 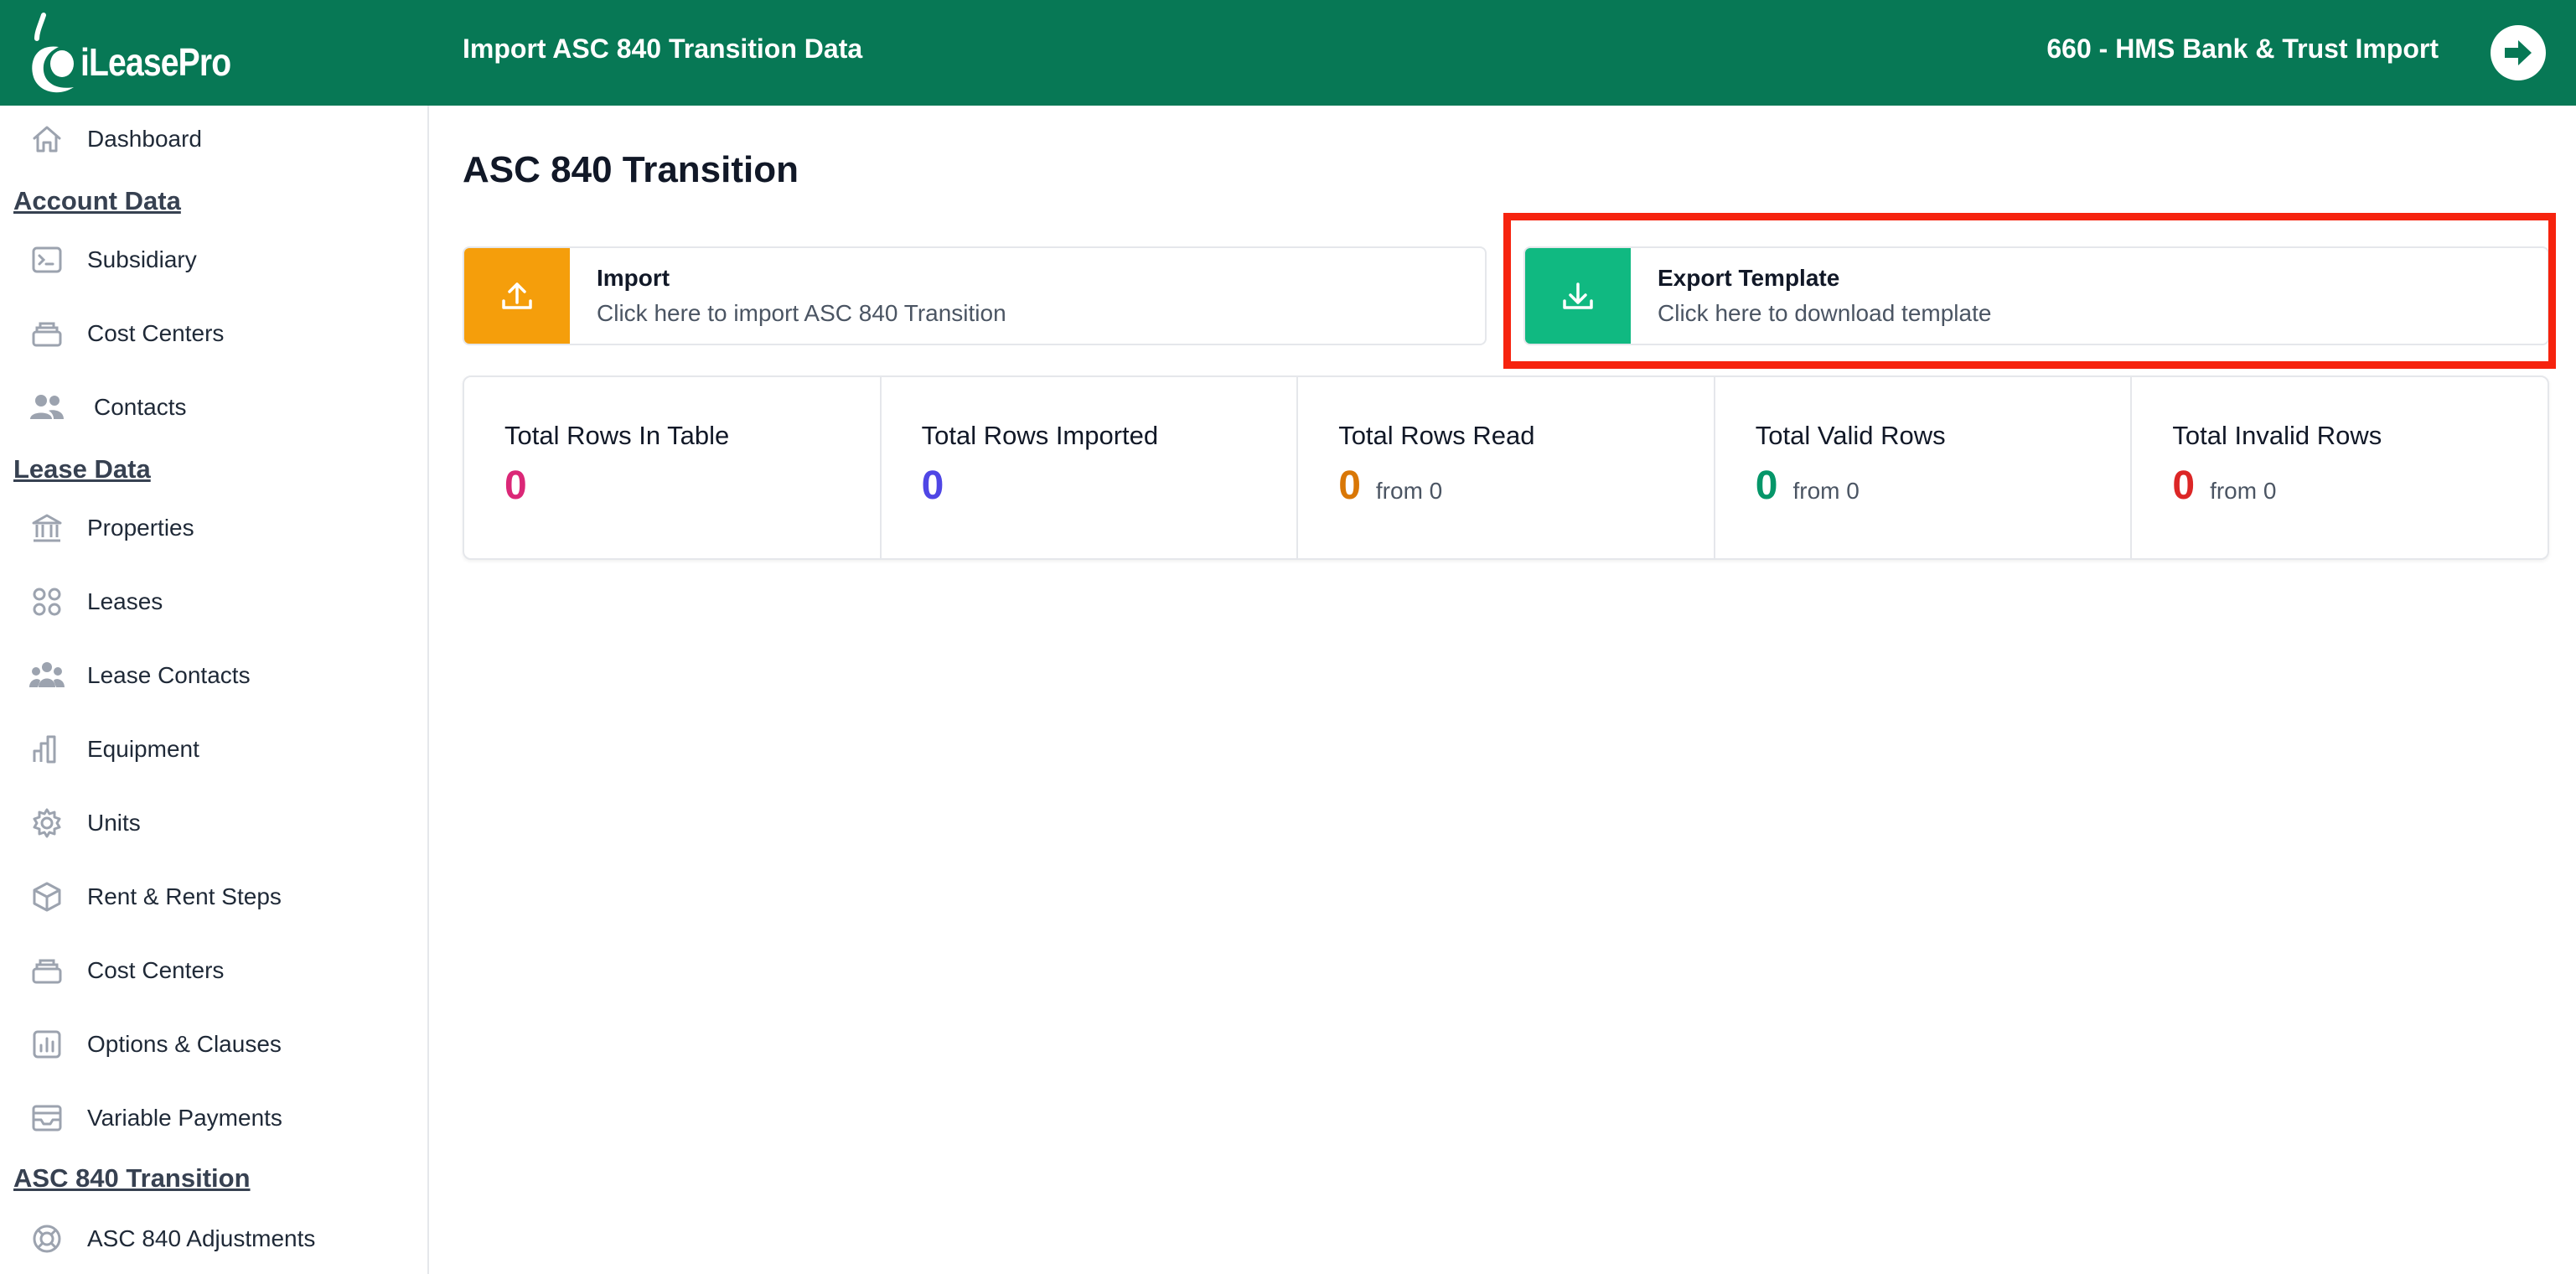 I want to click on page-title: ASC 840 Transition, so click(x=631, y=169).